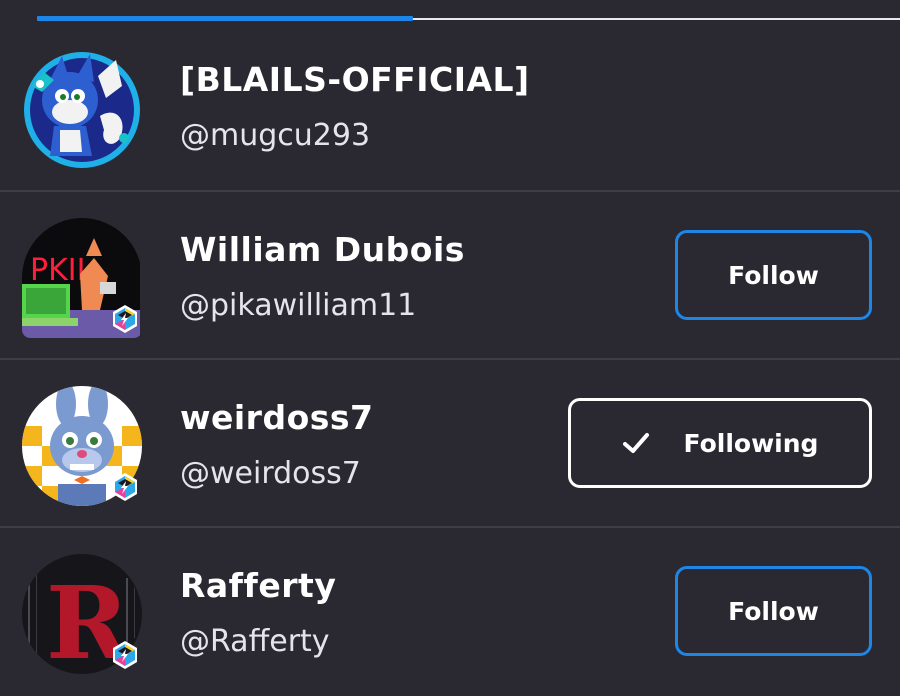 The image size is (900, 696). Describe the element at coordinates (635, 443) in the screenshot. I see `checkmark-icon` at that location.